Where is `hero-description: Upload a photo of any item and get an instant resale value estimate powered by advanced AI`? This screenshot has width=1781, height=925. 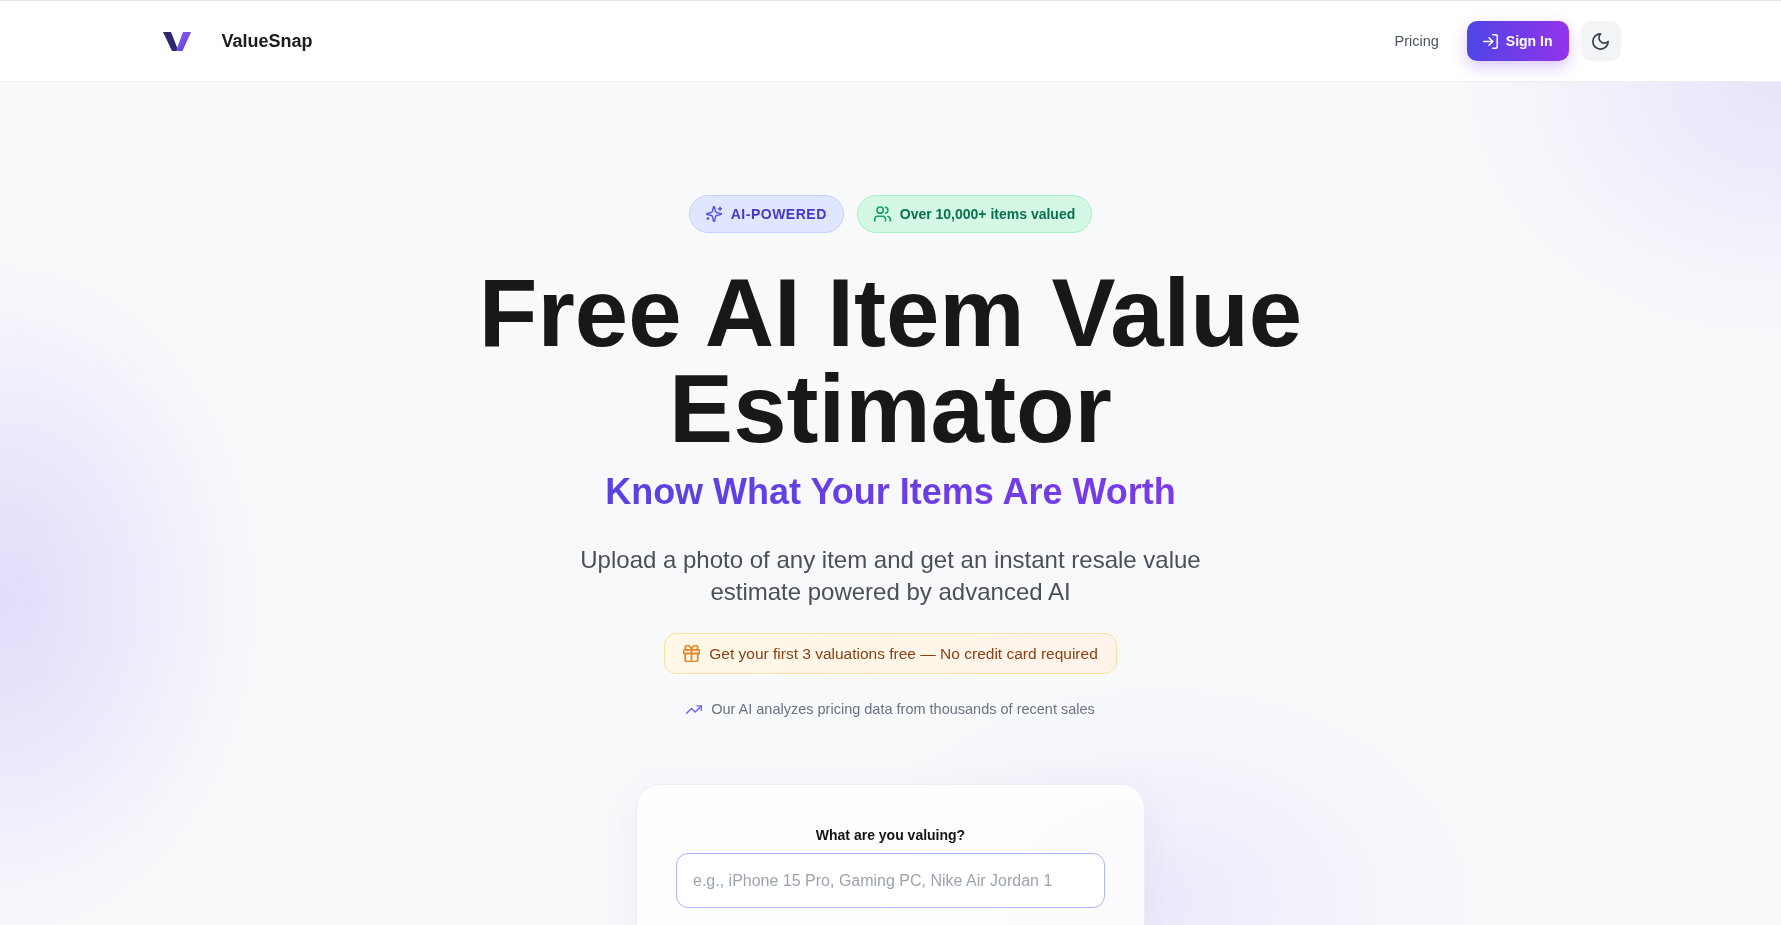 hero-description: Upload a photo of any item and get an instant resale value estimate powered by advanced AI is located at coordinates (890, 576).